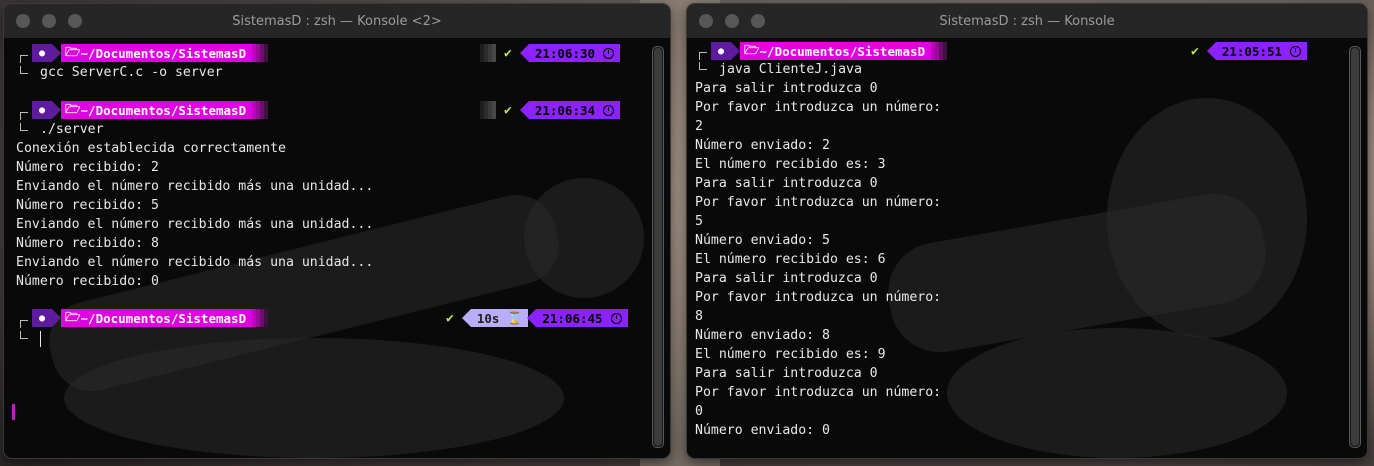 This screenshot has height=466, width=1374. I want to click on prompt-status: ✔ 21:06:34, so click(550, 110).